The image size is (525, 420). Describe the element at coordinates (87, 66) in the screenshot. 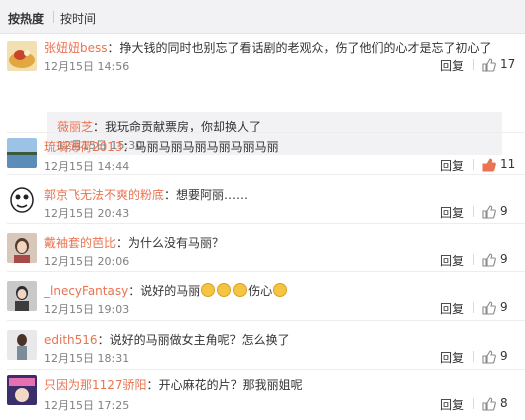

I see `comment-time: 12月15日 14:56` at that location.